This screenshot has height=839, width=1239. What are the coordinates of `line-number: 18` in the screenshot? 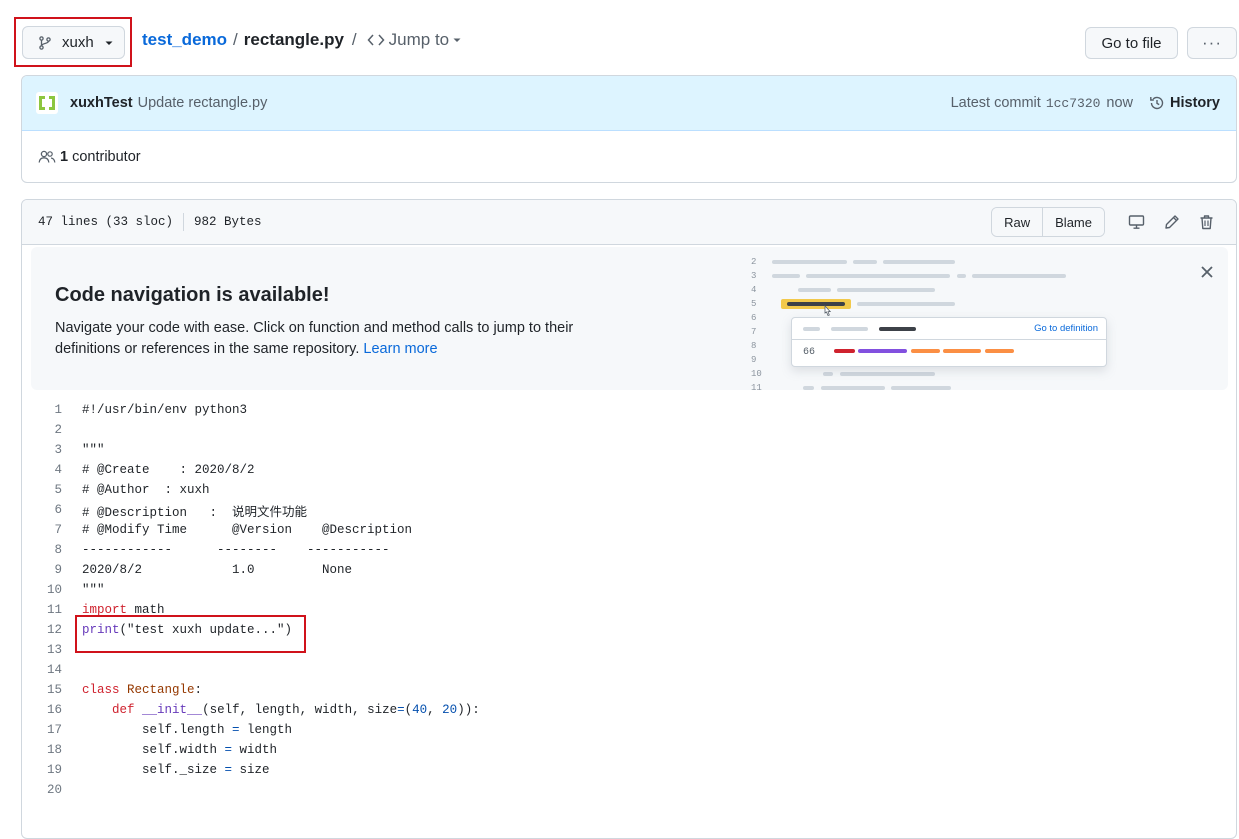 It's located at (42, 750).